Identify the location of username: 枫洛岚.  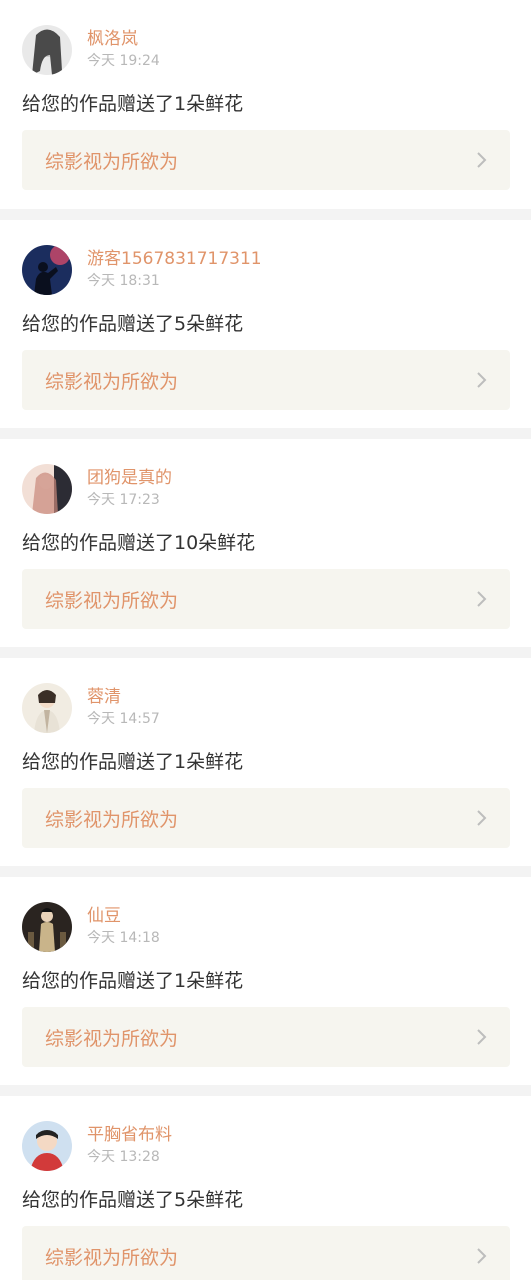
(123, 39).